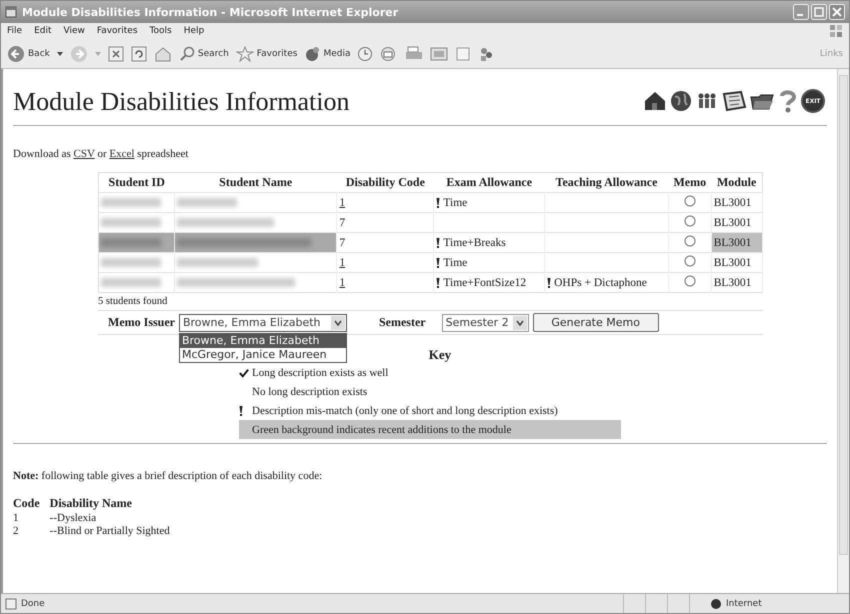  What do you see at coordinates (136, 182) in the screenshot?
I see `column-header: Student ID` at bounding box center [136, 182].